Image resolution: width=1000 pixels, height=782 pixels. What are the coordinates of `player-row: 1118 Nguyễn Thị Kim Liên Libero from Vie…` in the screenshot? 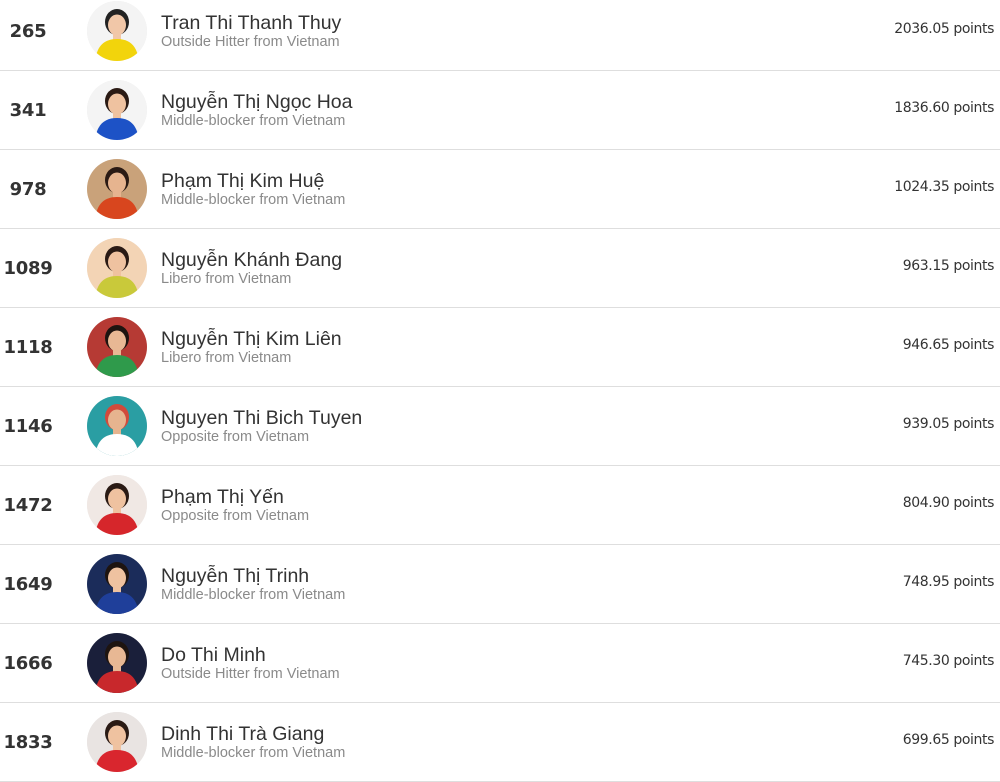 It's located at (500, 347).